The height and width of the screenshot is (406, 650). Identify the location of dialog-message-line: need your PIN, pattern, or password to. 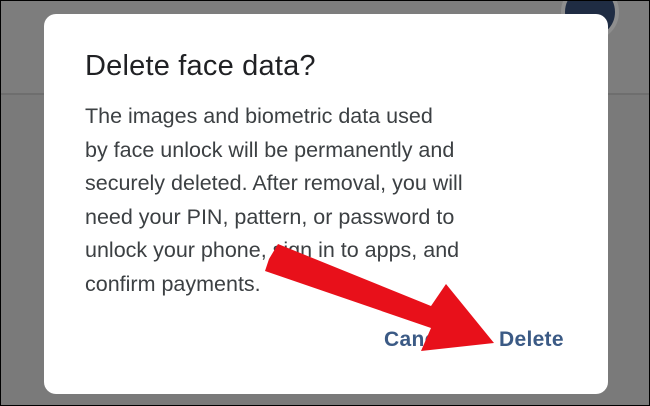
(270, 216).